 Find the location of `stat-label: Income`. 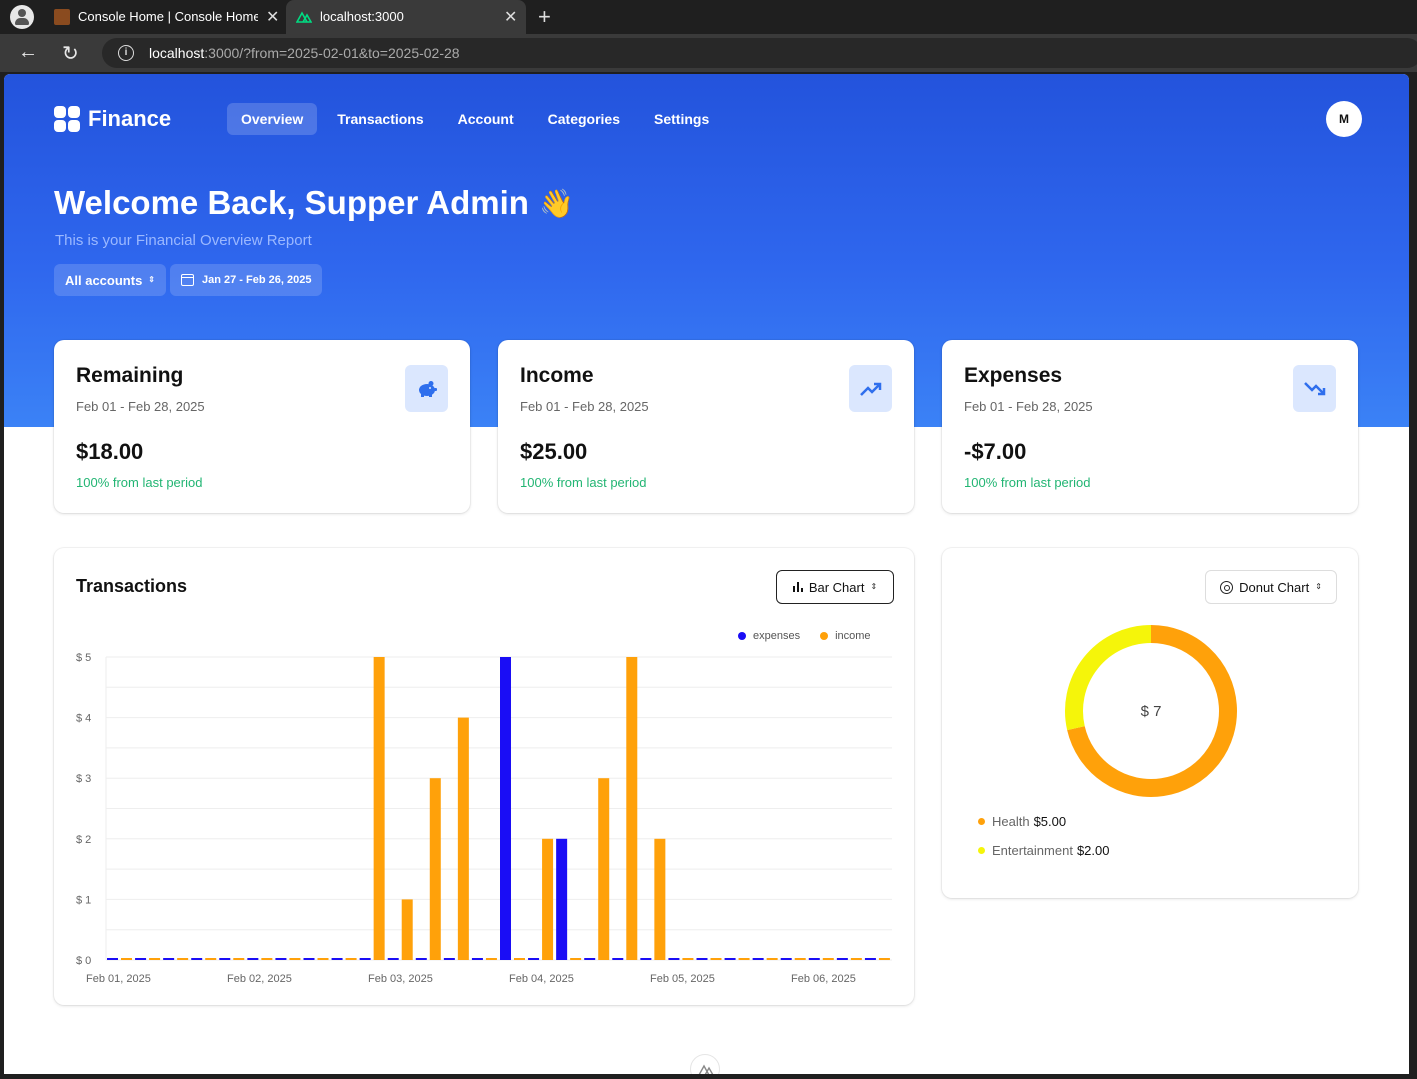

stat-label: Income is located at coordinates (557, 375).